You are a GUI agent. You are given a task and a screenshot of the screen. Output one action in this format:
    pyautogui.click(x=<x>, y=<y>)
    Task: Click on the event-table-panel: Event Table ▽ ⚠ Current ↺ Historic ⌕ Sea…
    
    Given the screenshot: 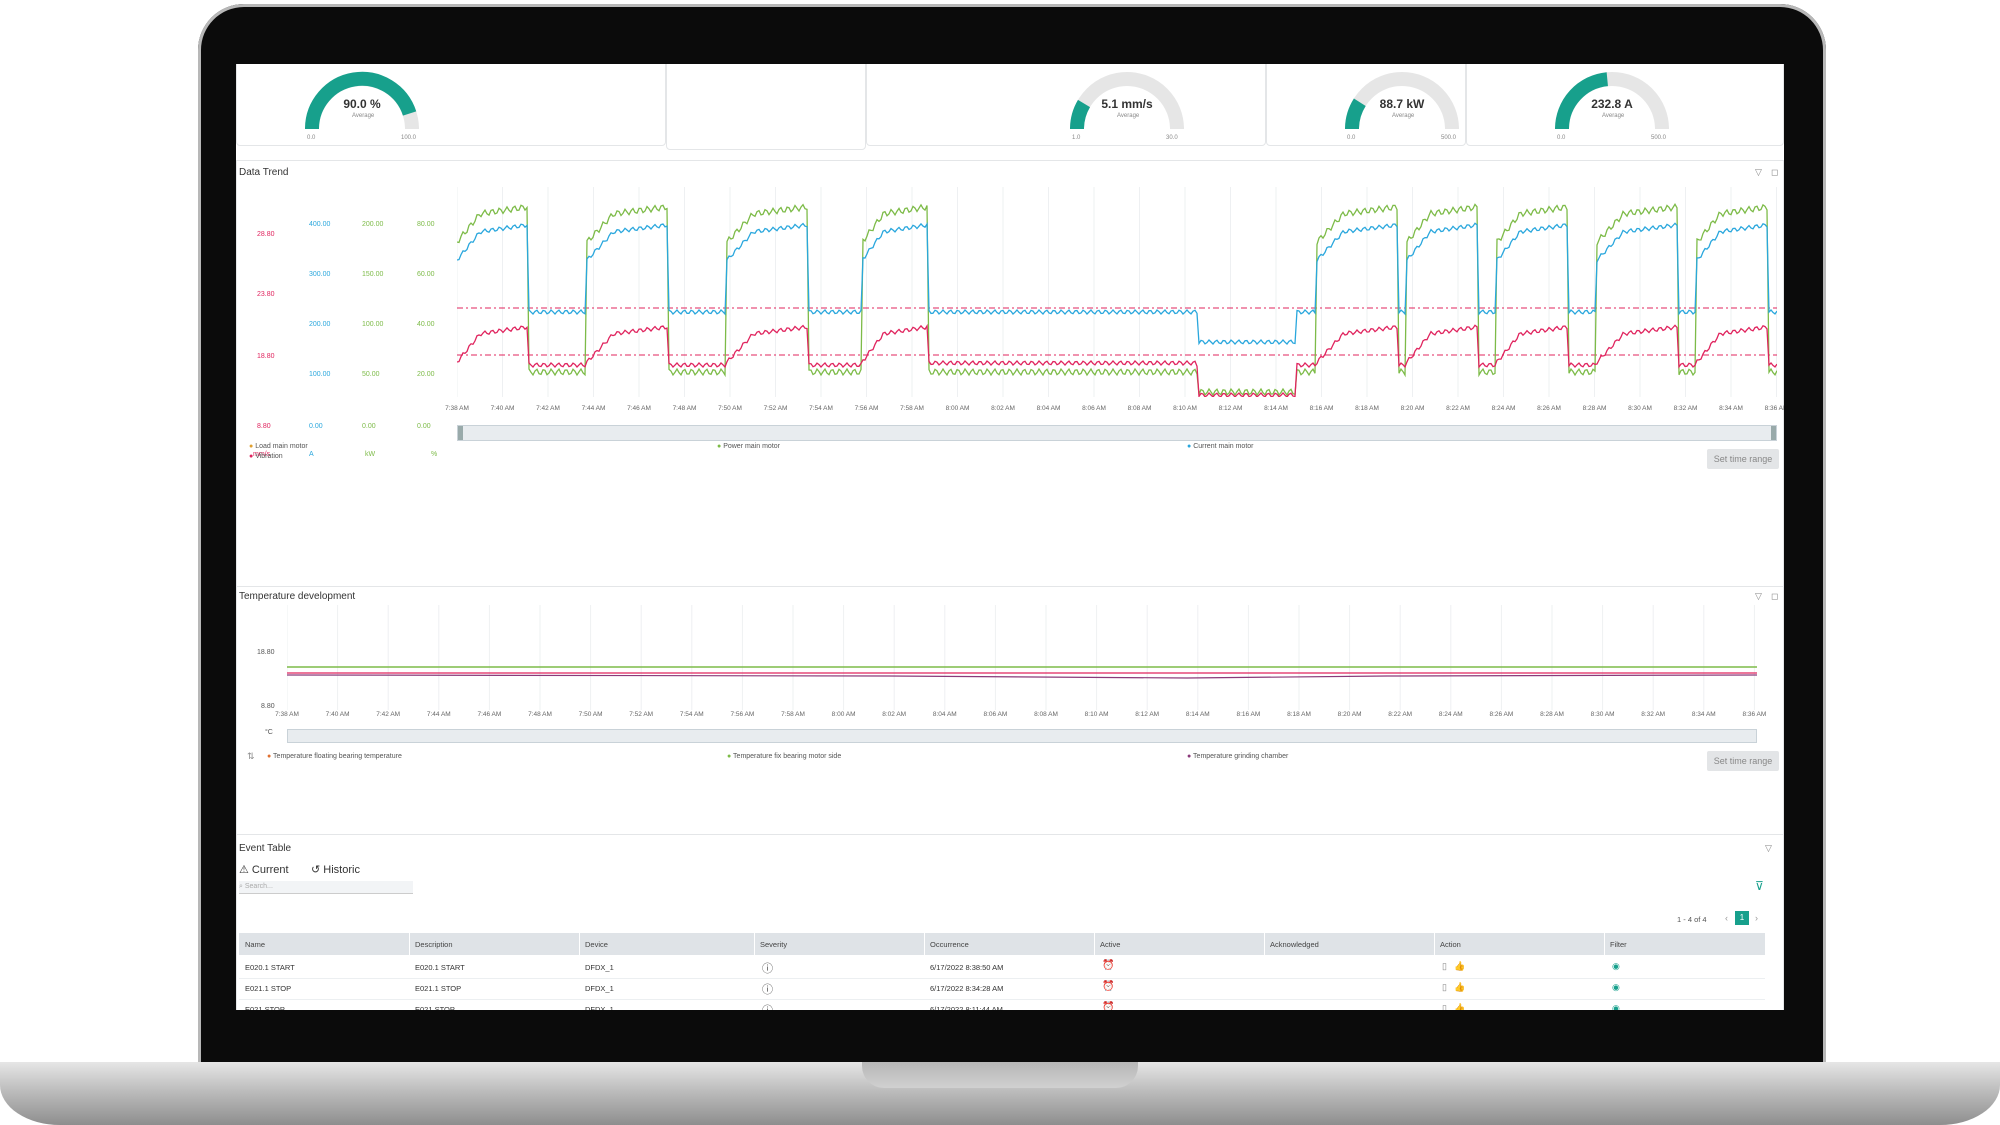 What is the action you would take?
    pyautogui.click(x=1010, y=922)
    